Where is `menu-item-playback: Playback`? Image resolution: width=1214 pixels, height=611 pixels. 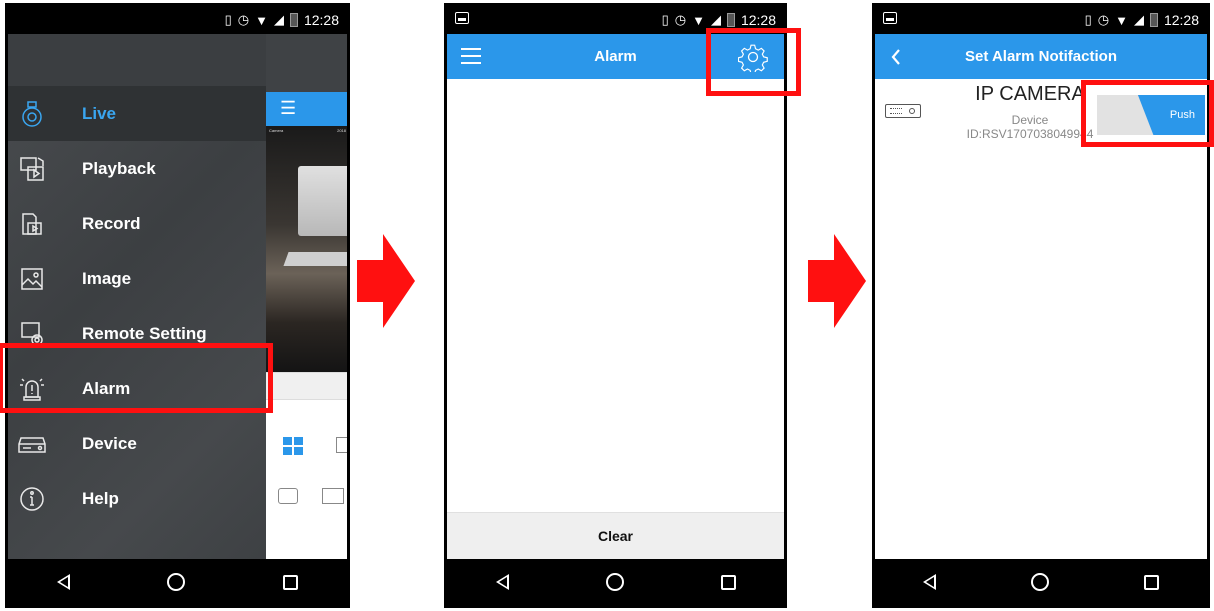
menu-item-playback: Playback is located at coordinates (137, 168).